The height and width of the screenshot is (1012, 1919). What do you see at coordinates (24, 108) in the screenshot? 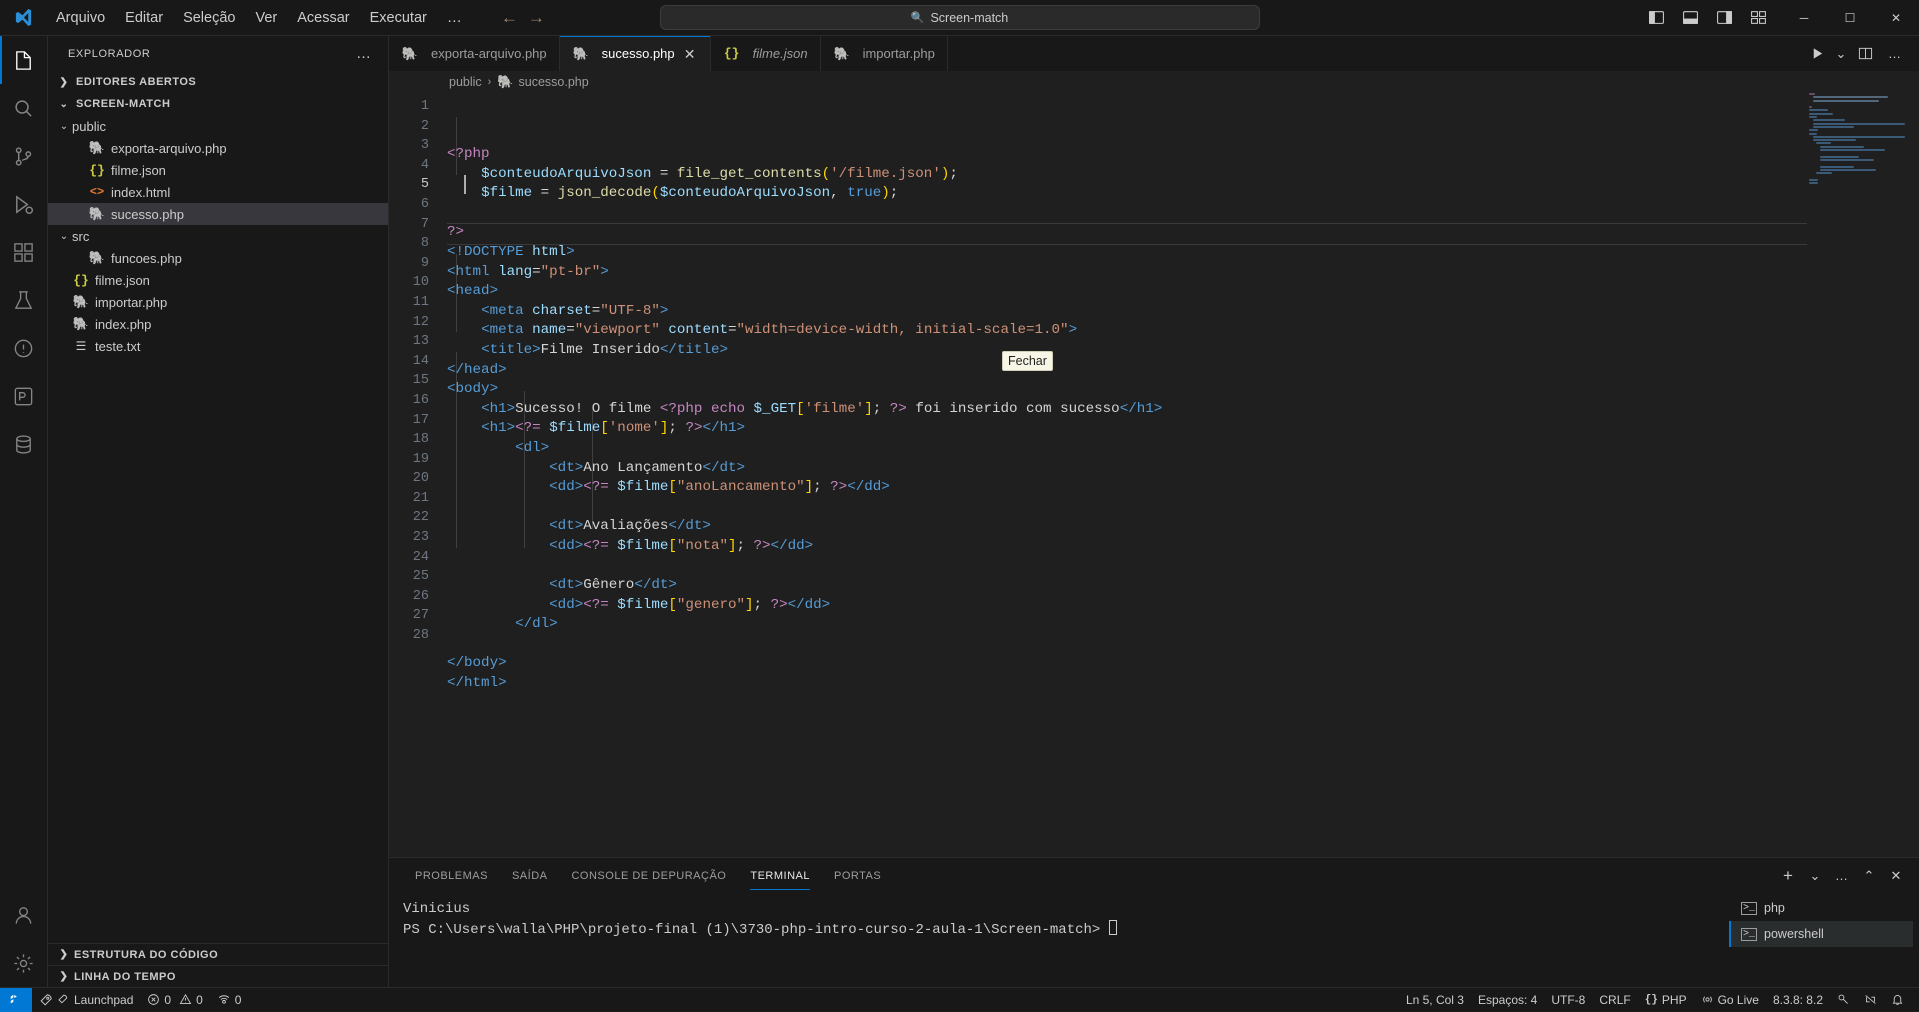
I see `activity-search-icon` at bounding box center [24, 108].